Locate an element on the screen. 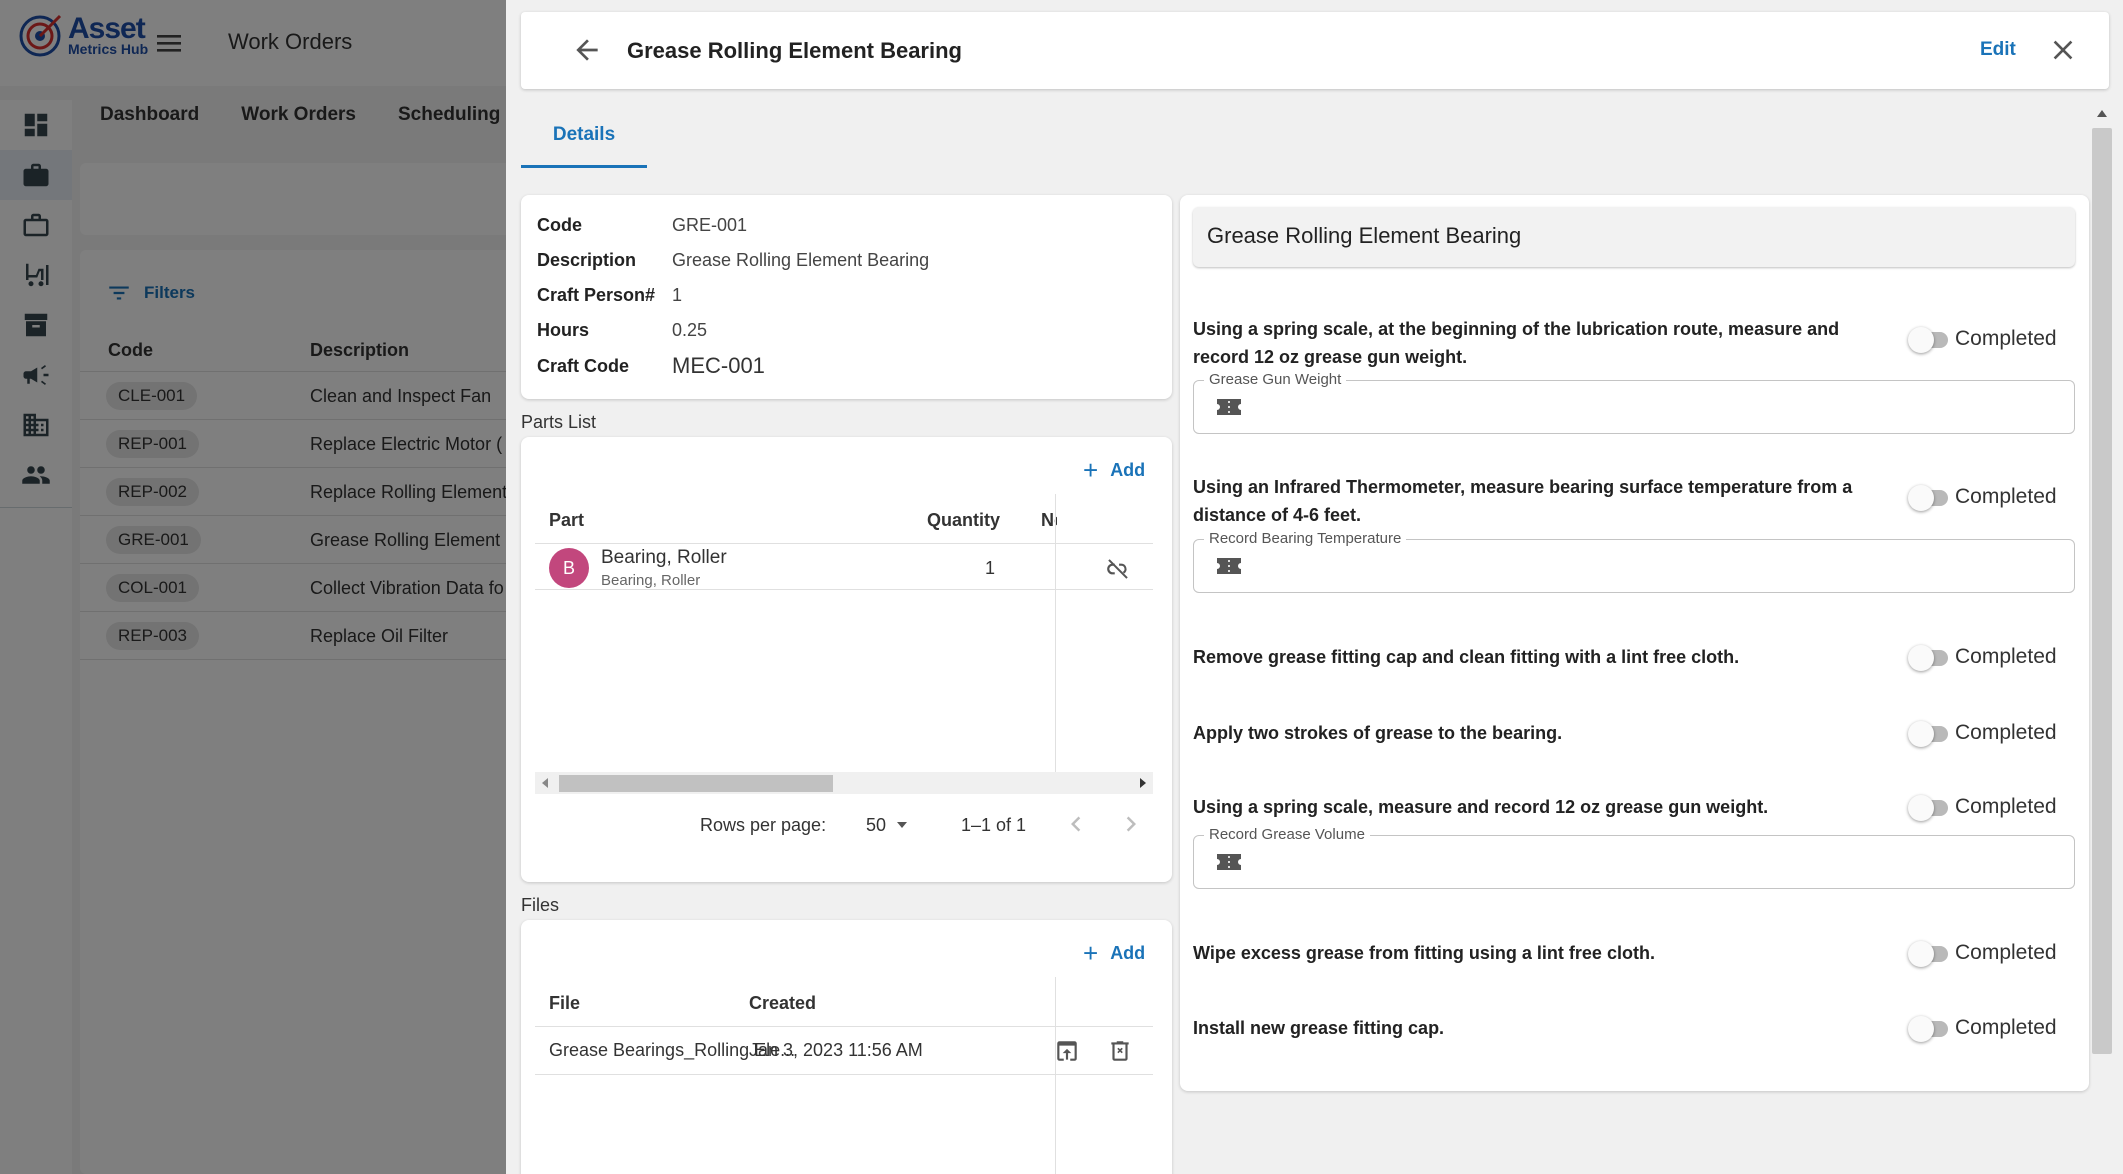  rows-per-page-label: Rows per page: is located at coordinates (763, 825).